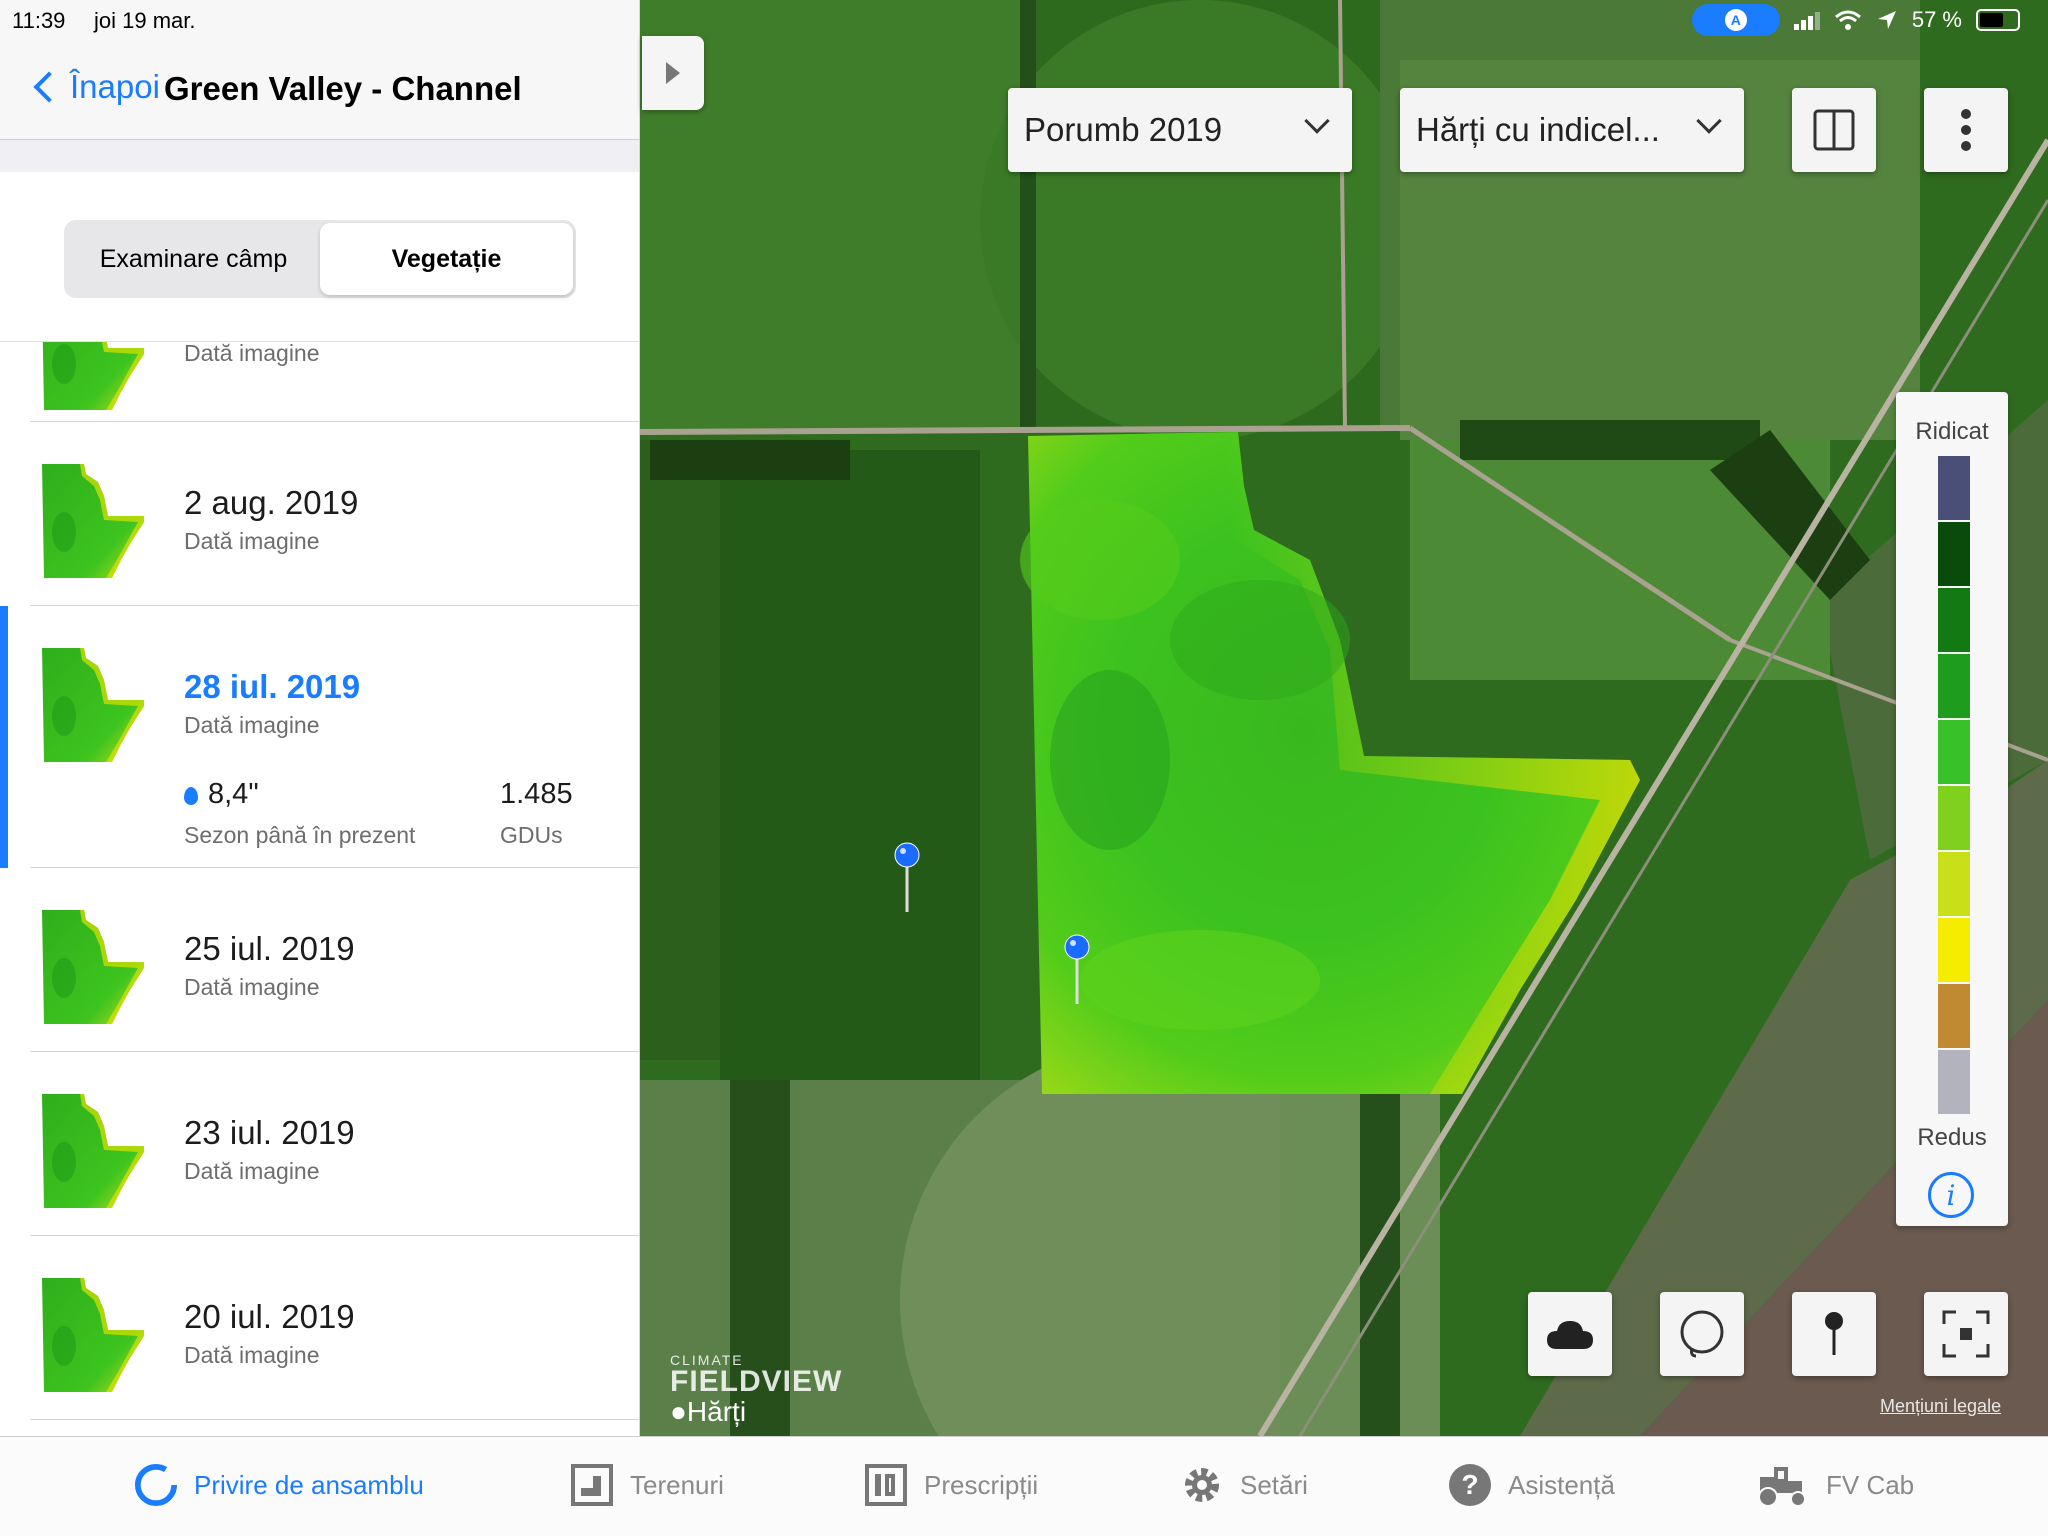 This screenshot has height=1536, width=2048. Describe the element at coordinates (1847, 20) in the screenshot. I see `wifi-icon` at that location.